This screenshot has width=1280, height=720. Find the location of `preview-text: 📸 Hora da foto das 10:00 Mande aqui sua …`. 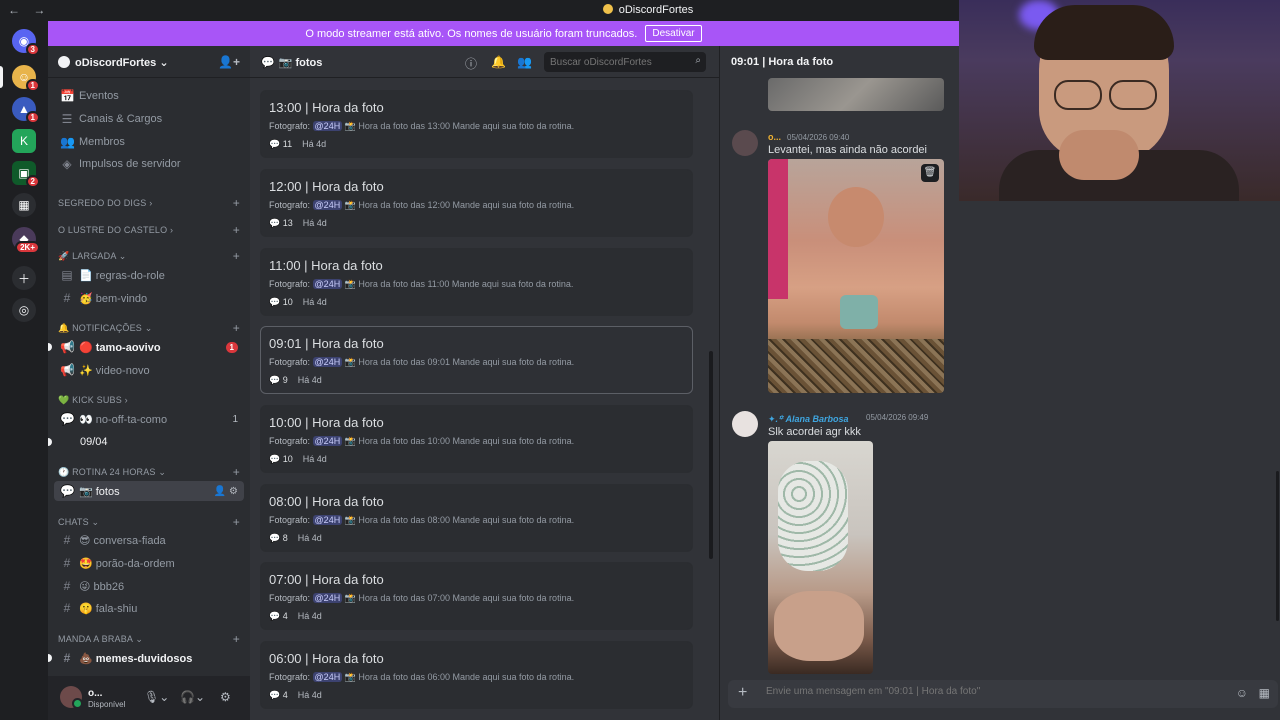

preview-text: 📸 Hora da foto das 10:00 Mande aqui sua … is located at coordinates (459, 441).